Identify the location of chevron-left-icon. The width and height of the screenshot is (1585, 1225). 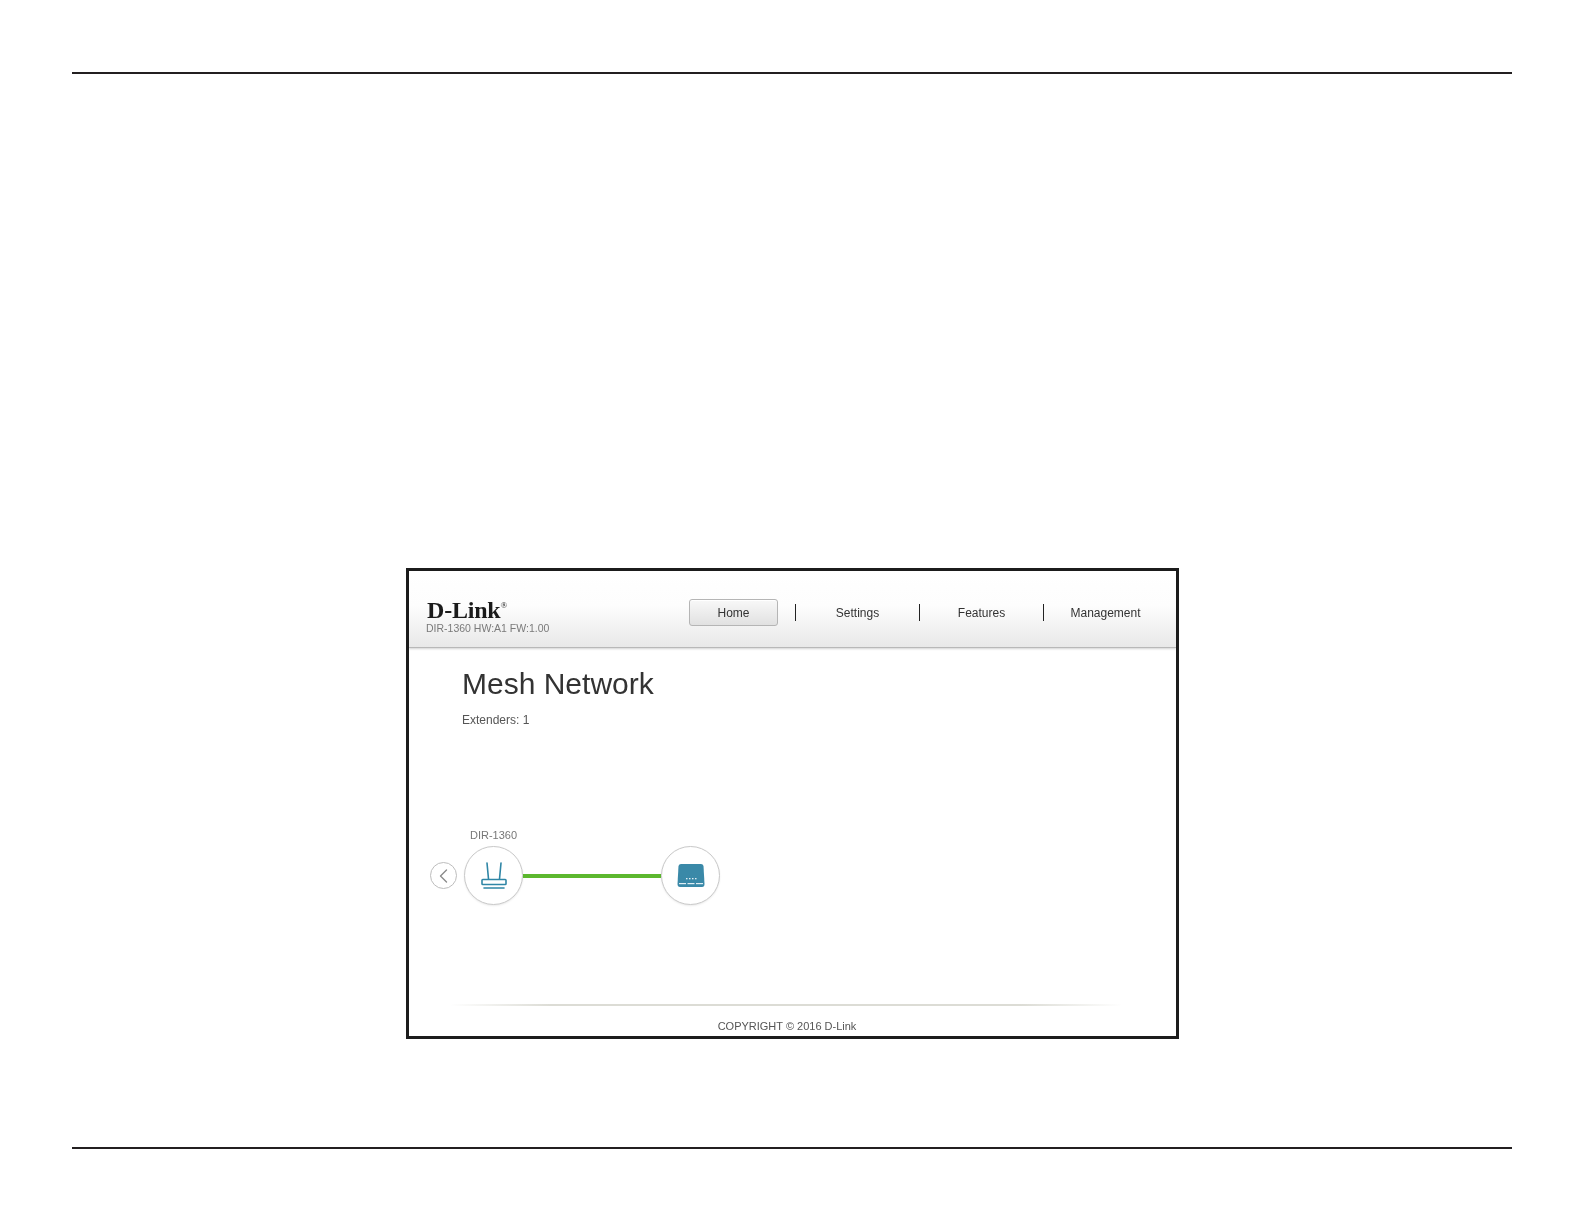
(443, 875).